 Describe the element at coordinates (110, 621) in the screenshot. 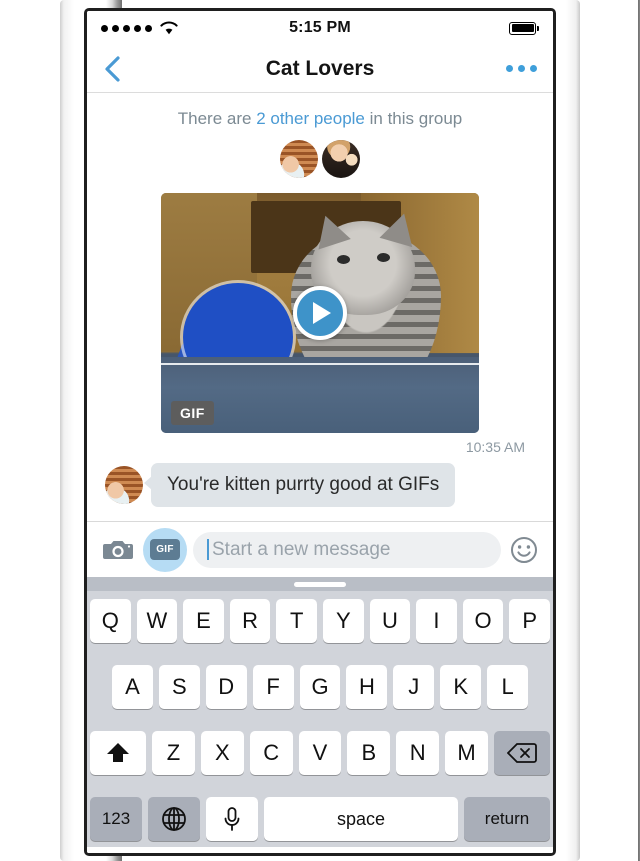

I see `key-q: Q` at that location.